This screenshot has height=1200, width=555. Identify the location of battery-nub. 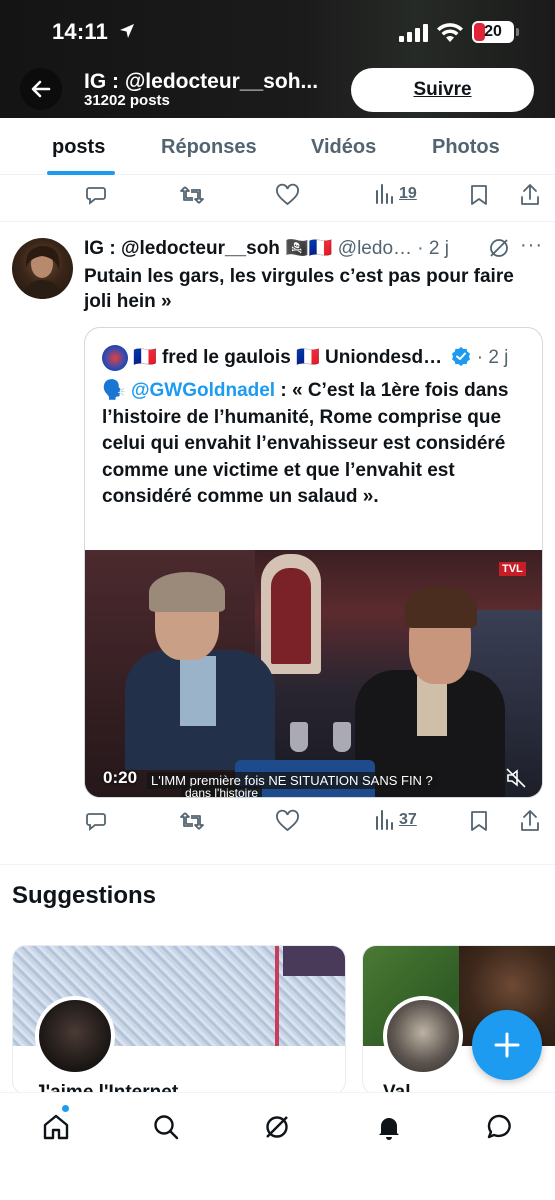
(517, 32).